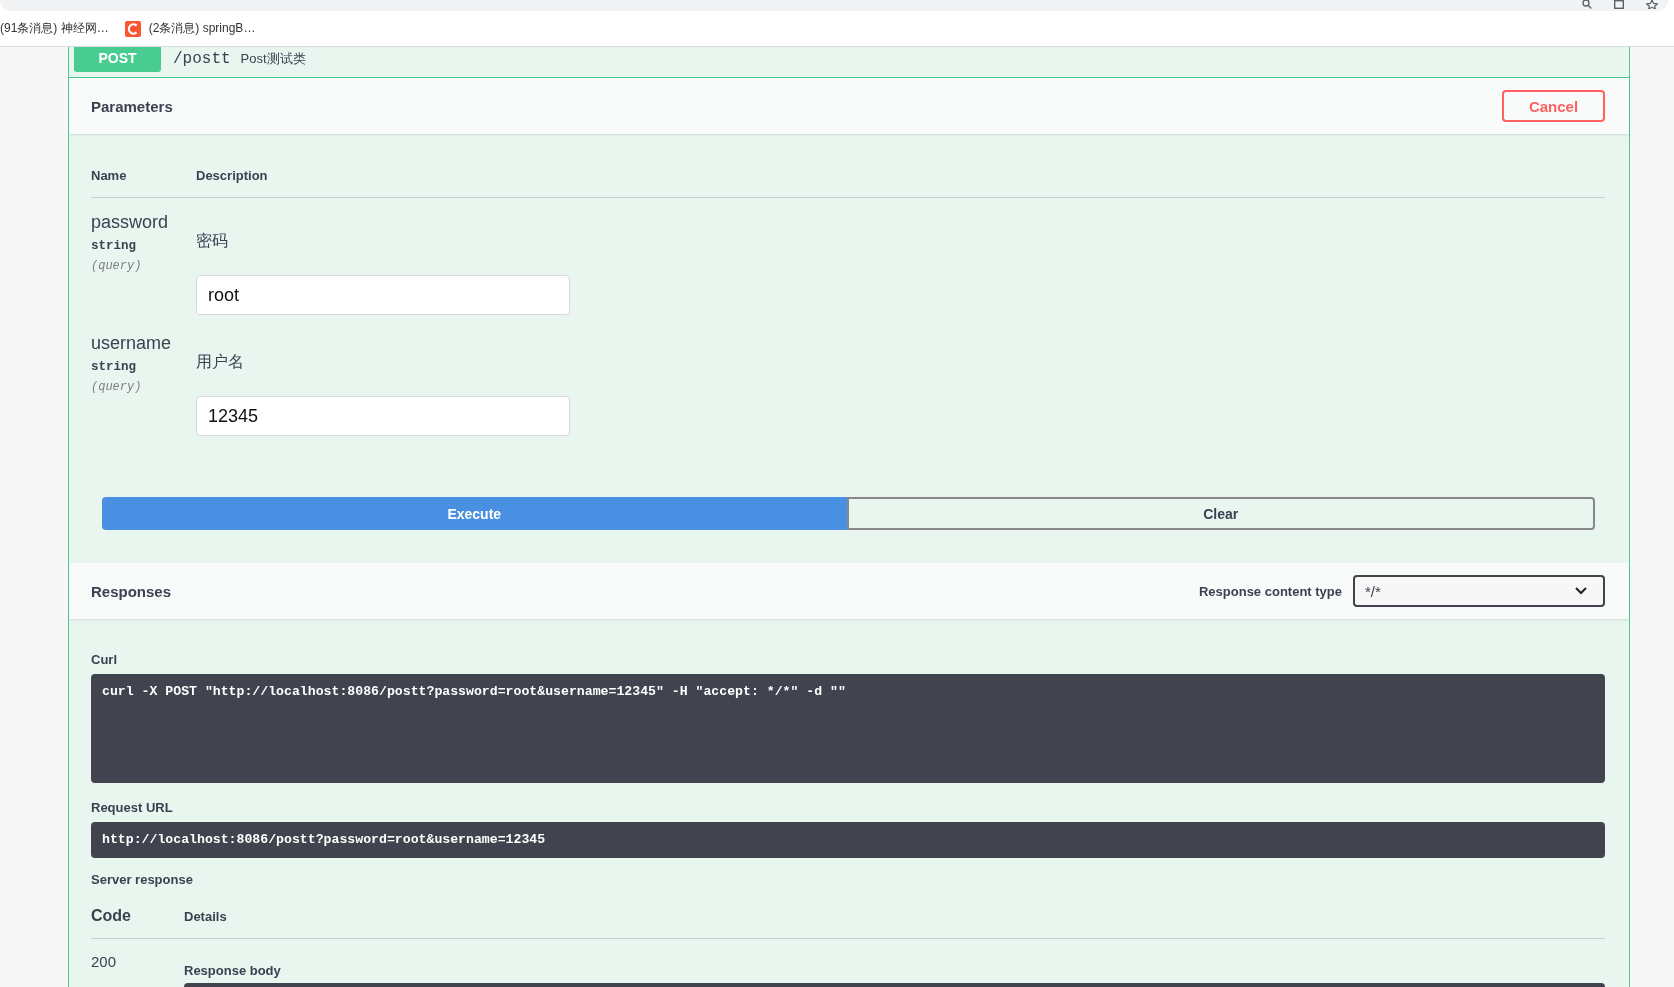 This screenshot has height=987, width=1674. What do you see at coordinates (131, 591) in the screenshot?
I see `section-title: Responses` at bounding box center [131, 591].